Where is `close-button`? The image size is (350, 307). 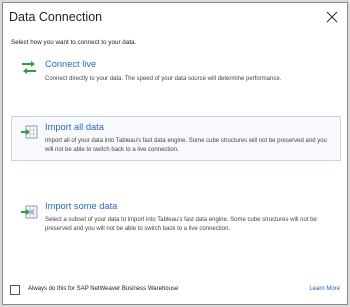
close-button is located at coordinates (332, 17).